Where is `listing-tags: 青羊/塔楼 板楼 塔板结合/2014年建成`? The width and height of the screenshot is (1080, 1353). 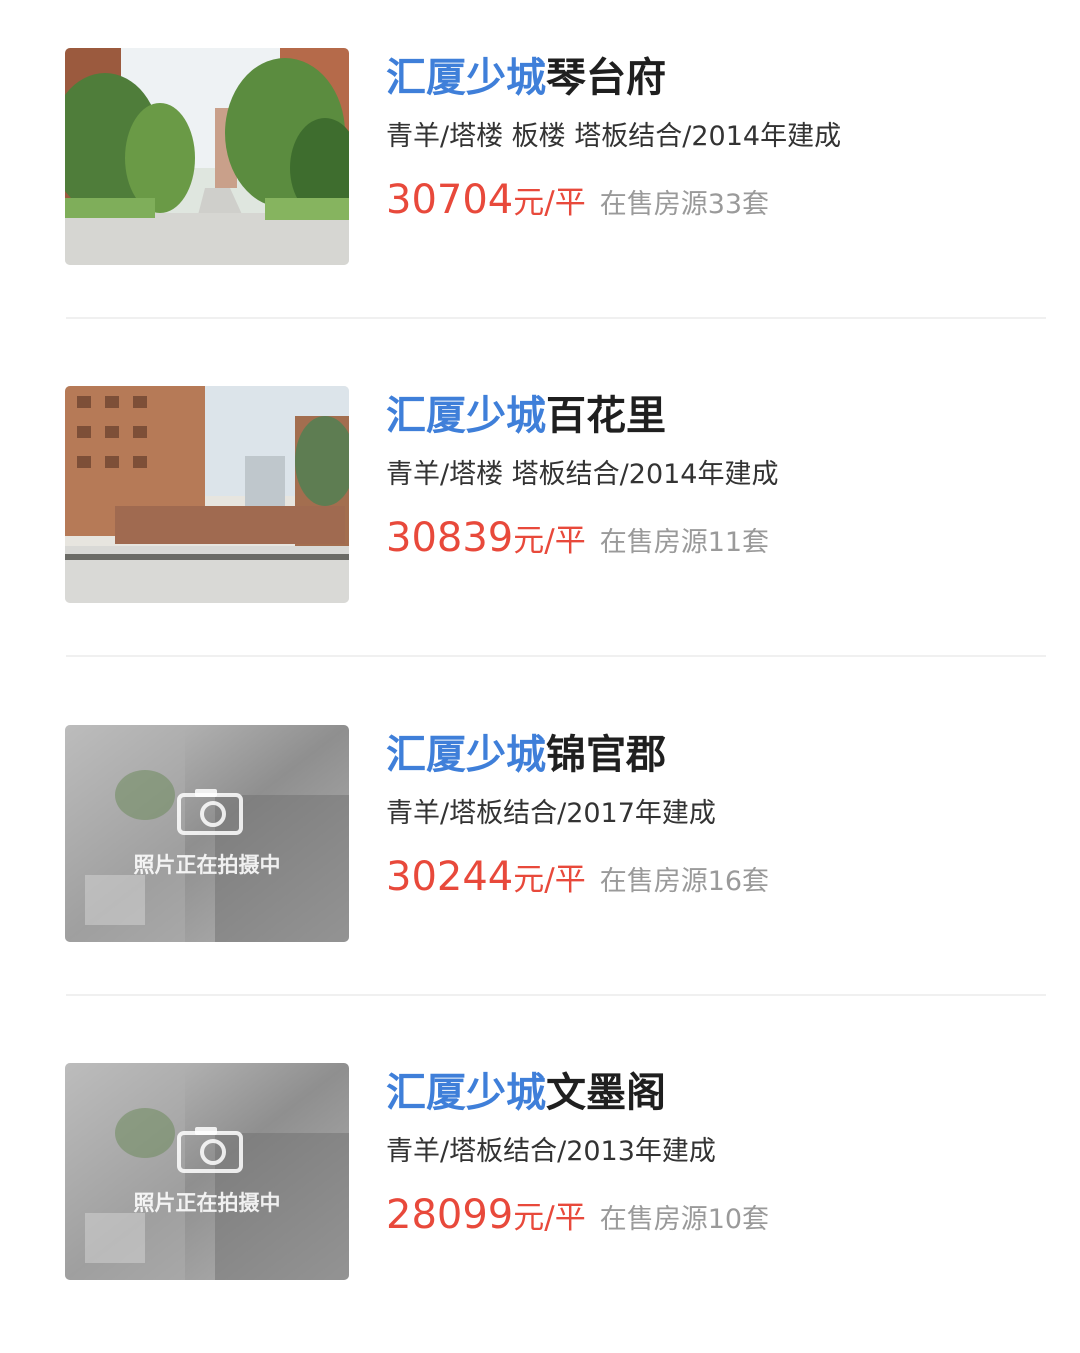
listing-tags: 青羊/塔楼 板楼 塔板结合/2014年建成 is located at coordinates (614, 136).